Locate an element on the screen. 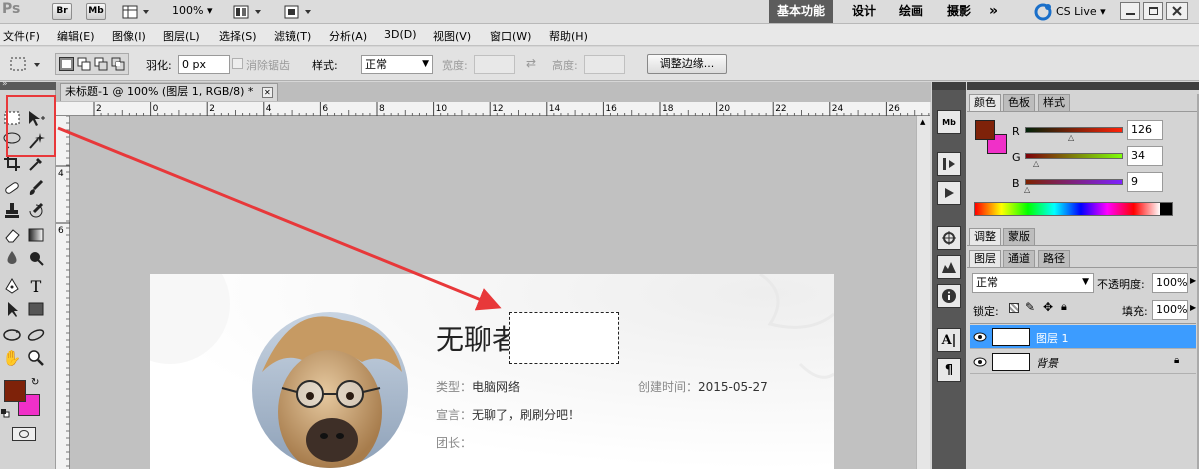  tab-color: 颜色 is located at coordinates (985, 102).